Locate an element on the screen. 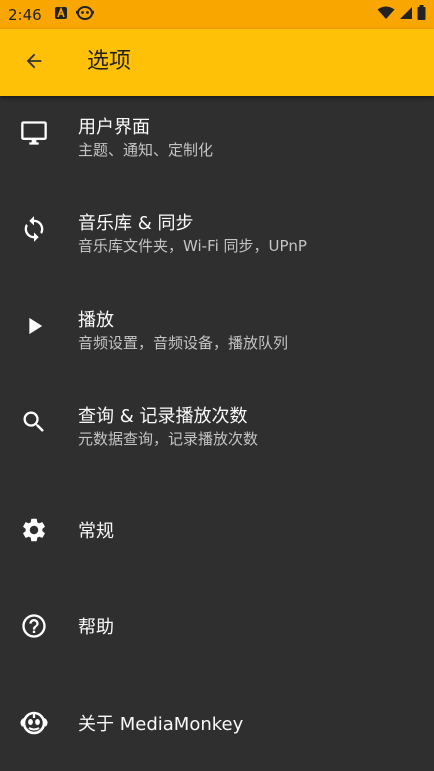 This screenshot has width=434, height=771. gear-icon is located at coordinates (34, 530).